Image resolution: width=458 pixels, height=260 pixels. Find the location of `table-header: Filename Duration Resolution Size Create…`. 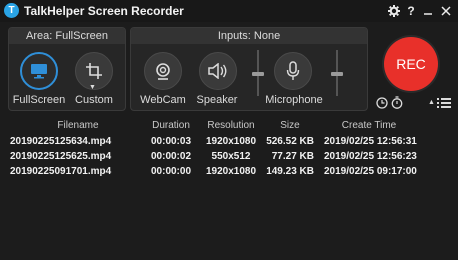

table-header: Filename Duration Resolution Size Create… is located at coordinates (229, 126).